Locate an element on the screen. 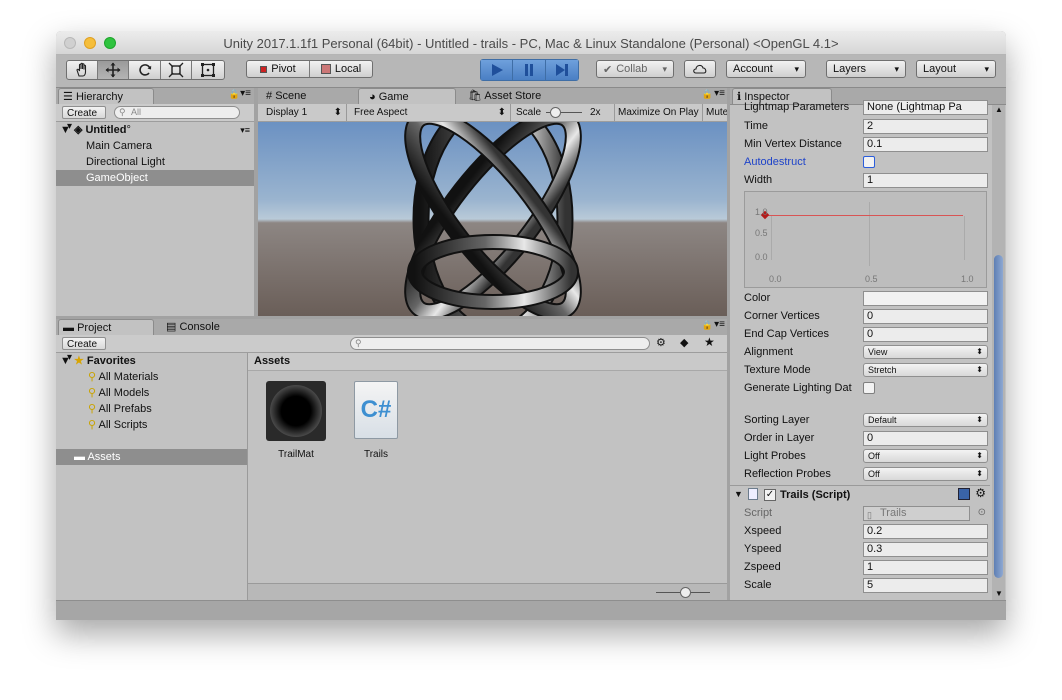  book-icon is located at coordinates (964, 494).